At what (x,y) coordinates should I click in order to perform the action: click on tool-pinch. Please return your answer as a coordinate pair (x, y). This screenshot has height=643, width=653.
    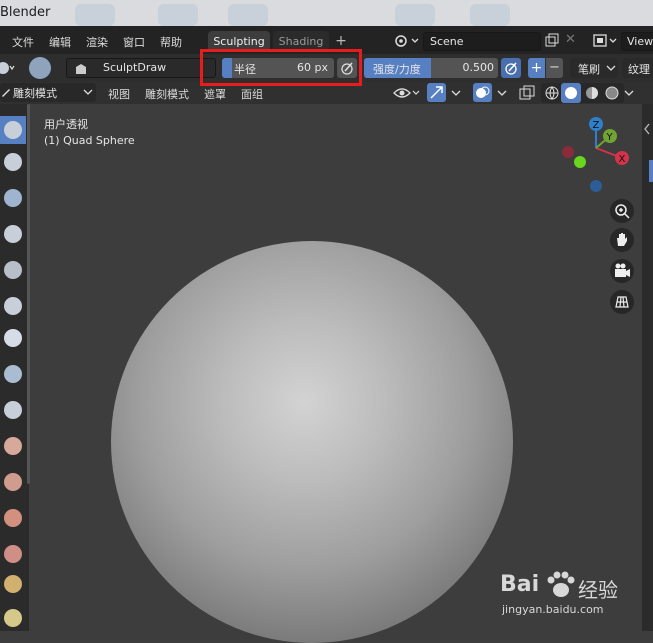
    Looking at the image, I should click on (13, 554).